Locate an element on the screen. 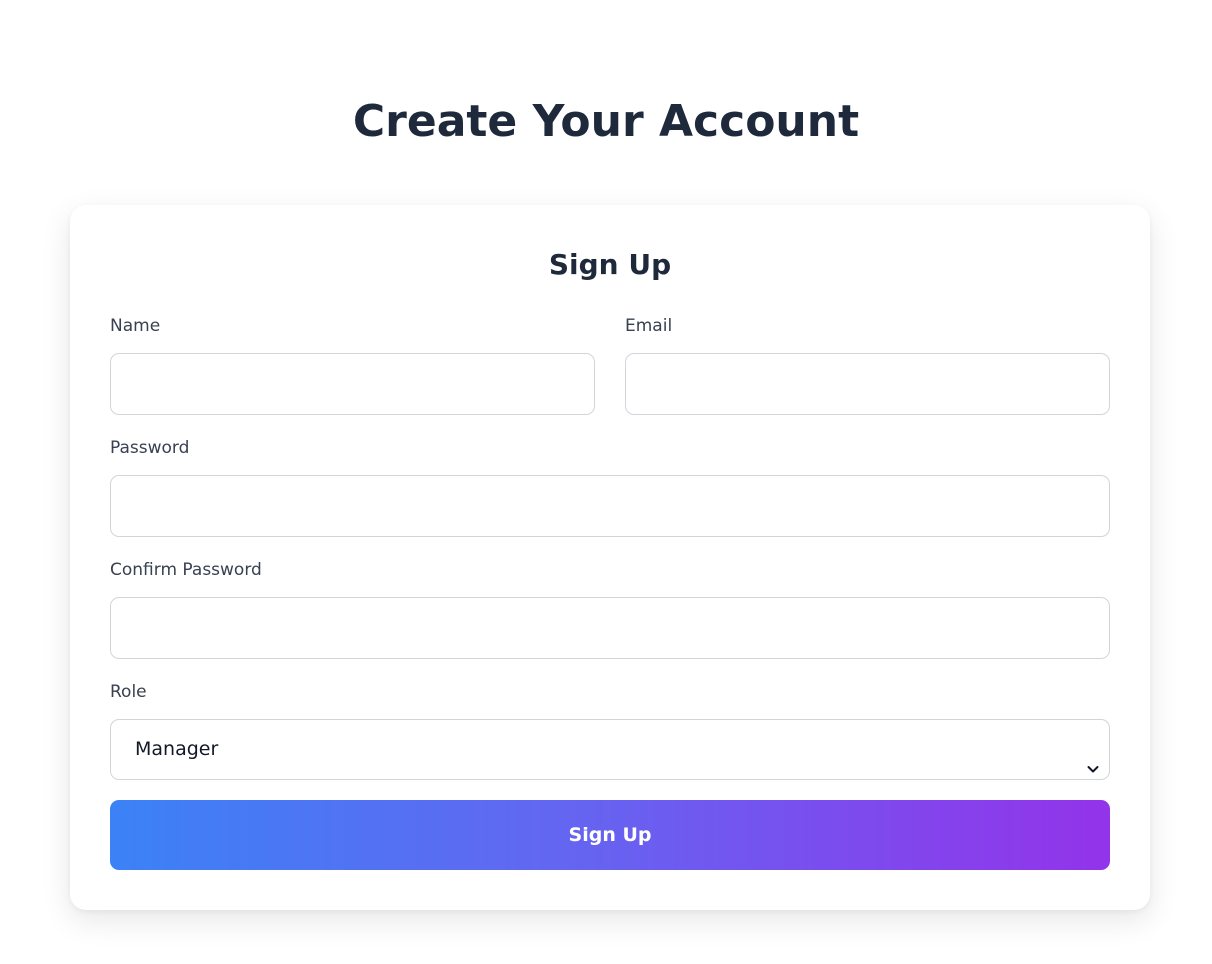 The image size is (1212, 964). role-label: Role is located at coordinates (128, 692).